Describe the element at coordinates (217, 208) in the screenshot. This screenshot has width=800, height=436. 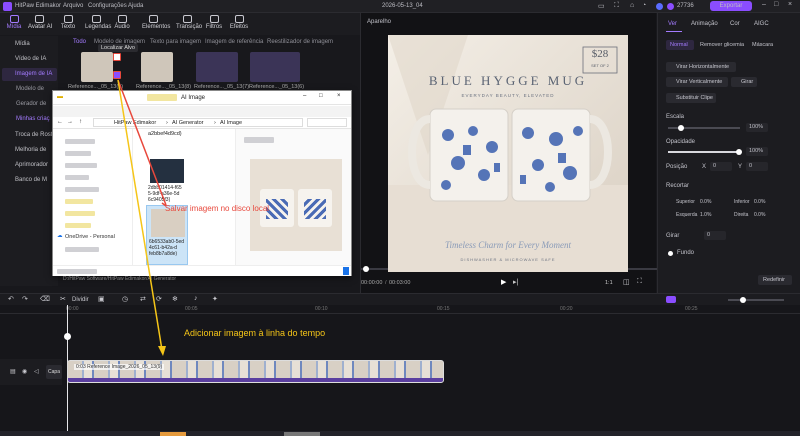
I see `annotation-save: Salvar imagem no disco local` at that location.